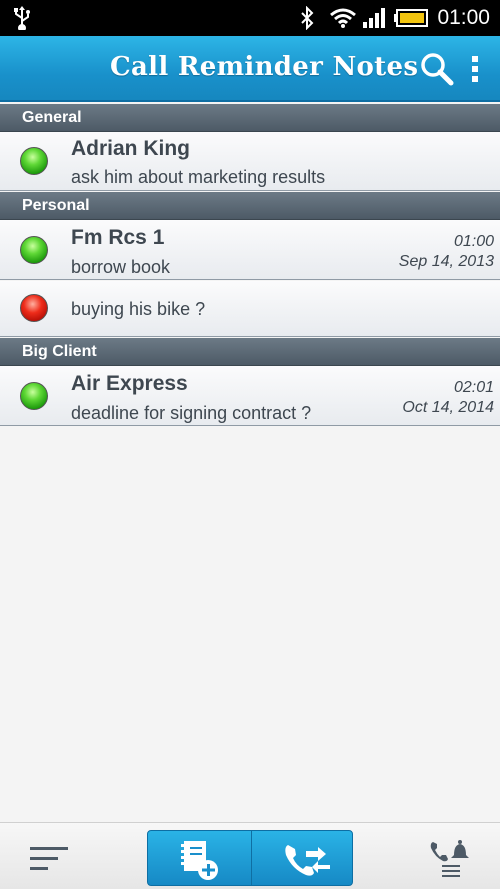  Describe the element at coordinates (52, 117) in the screenshot. I see `section-title: General` at that location.